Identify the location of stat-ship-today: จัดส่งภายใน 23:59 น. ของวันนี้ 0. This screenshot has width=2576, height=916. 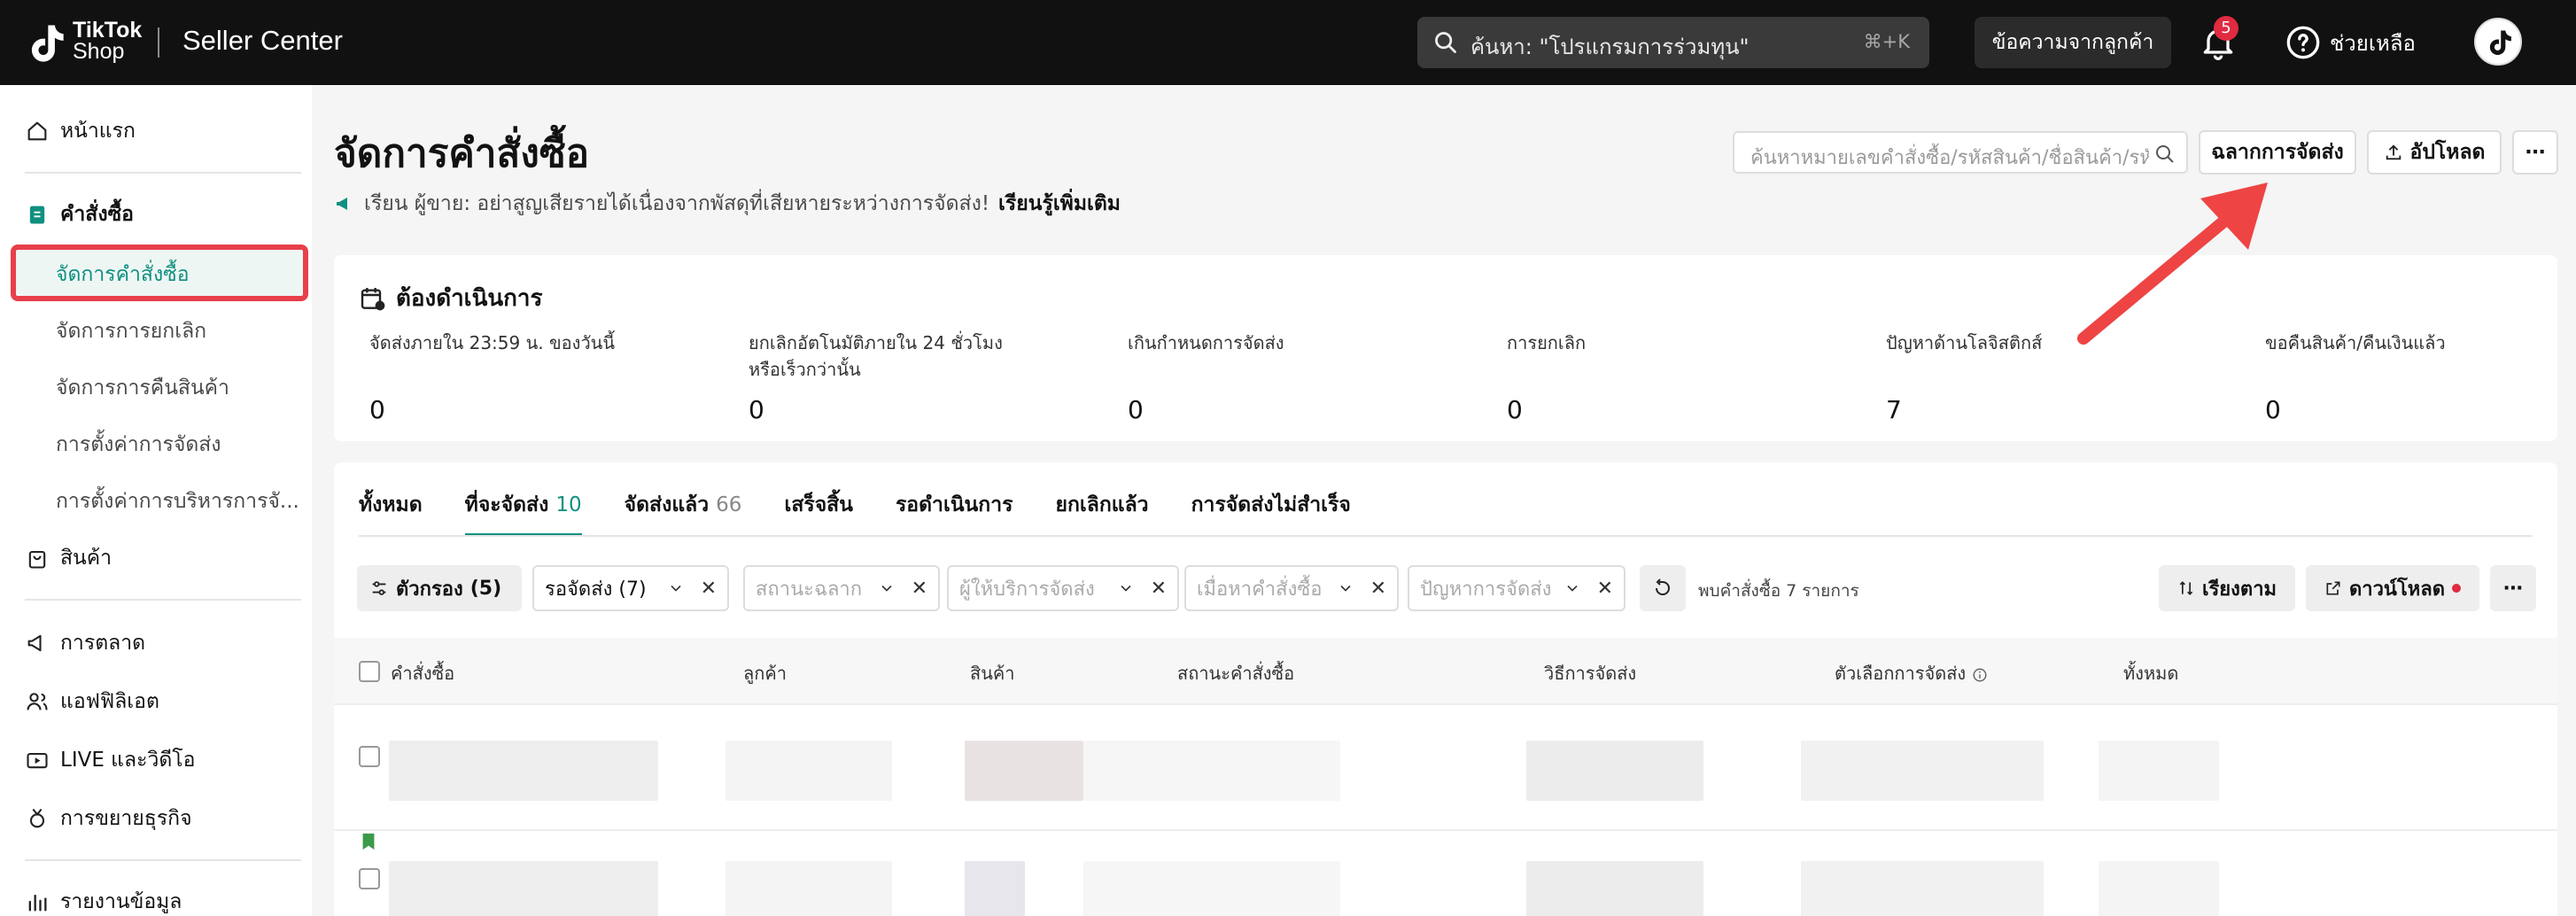
(542, 377).